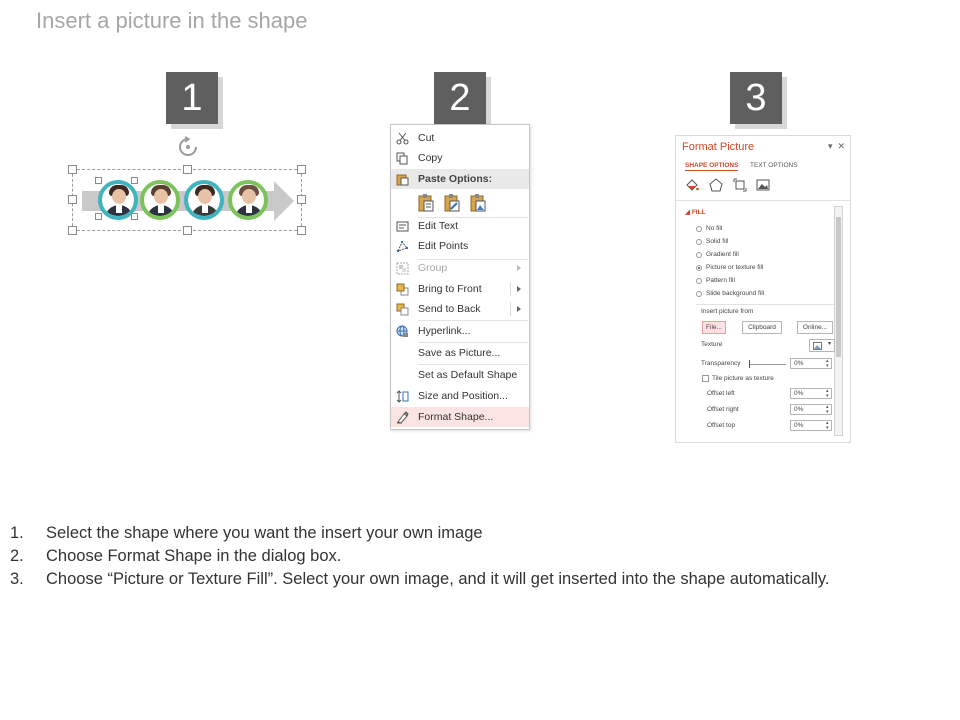 This screenshot has width=960, height=720. What do you see at coordinates (430, 158) in the screenshot?
I see `menu-item-label: Copy` at bounding box center [430, 158].